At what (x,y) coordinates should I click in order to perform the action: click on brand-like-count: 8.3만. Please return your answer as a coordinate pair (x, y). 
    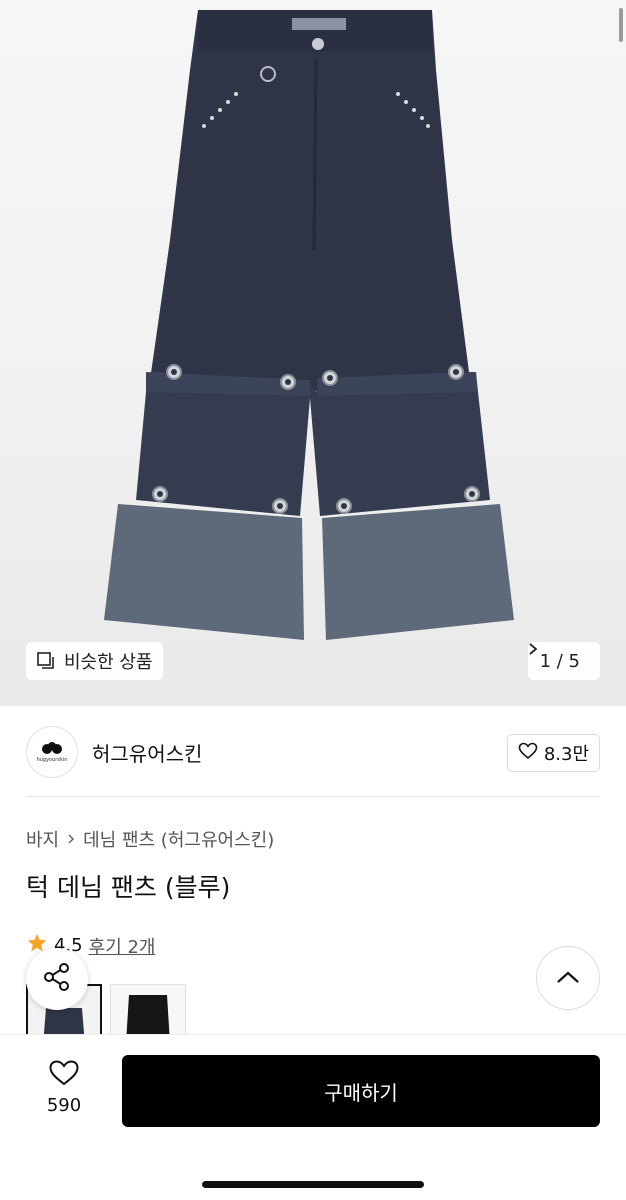
    Looking at the image, I should click on (566, 754).